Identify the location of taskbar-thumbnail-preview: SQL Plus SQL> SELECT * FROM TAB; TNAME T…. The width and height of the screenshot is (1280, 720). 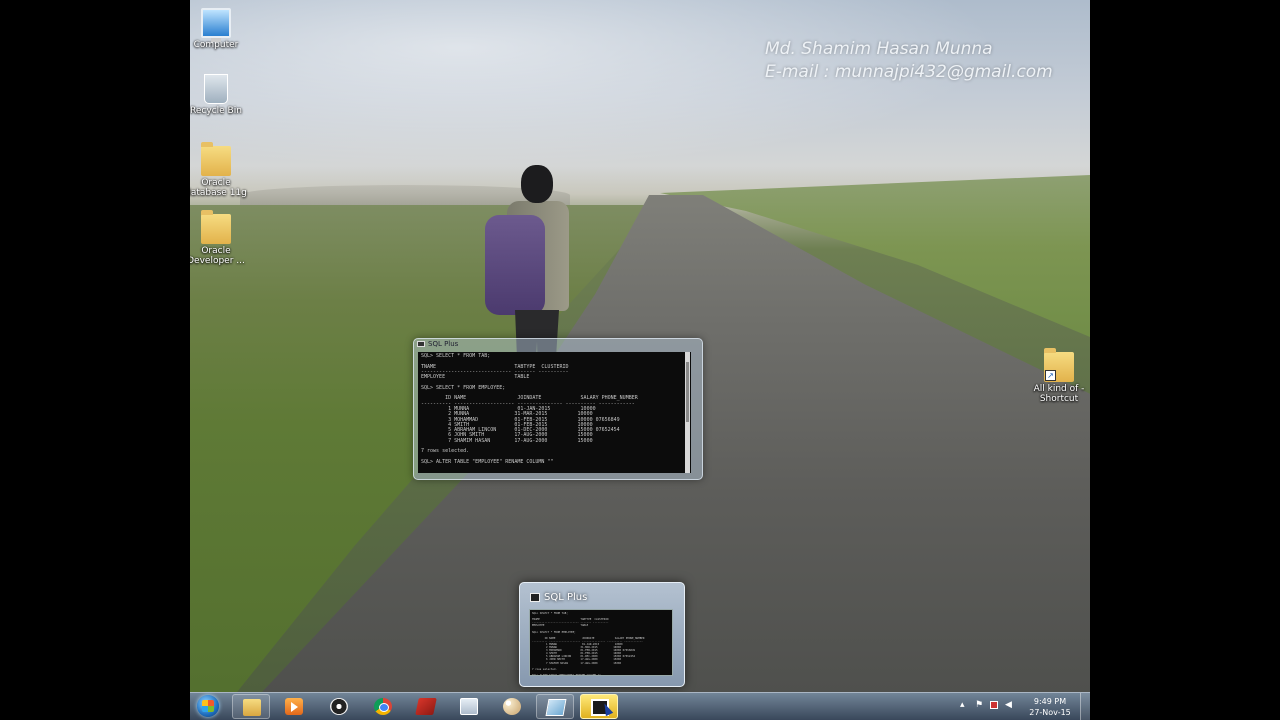
(602, 634).